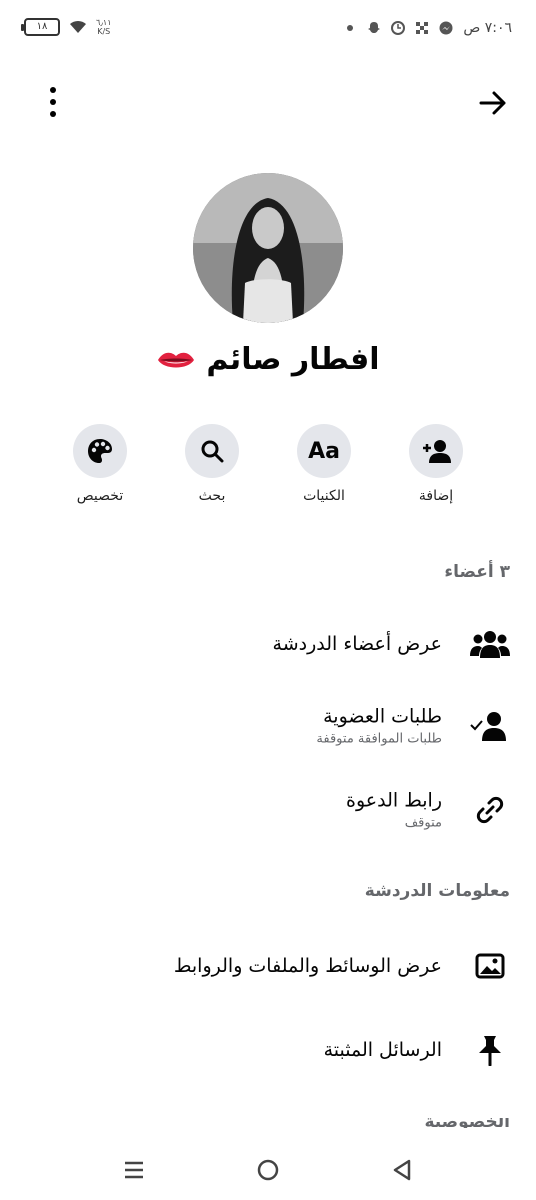  Describe the element at coordinates (66, 27) in the screenshot. I see `status-left: ١٨ ٦٫١١ K/S` at that location.